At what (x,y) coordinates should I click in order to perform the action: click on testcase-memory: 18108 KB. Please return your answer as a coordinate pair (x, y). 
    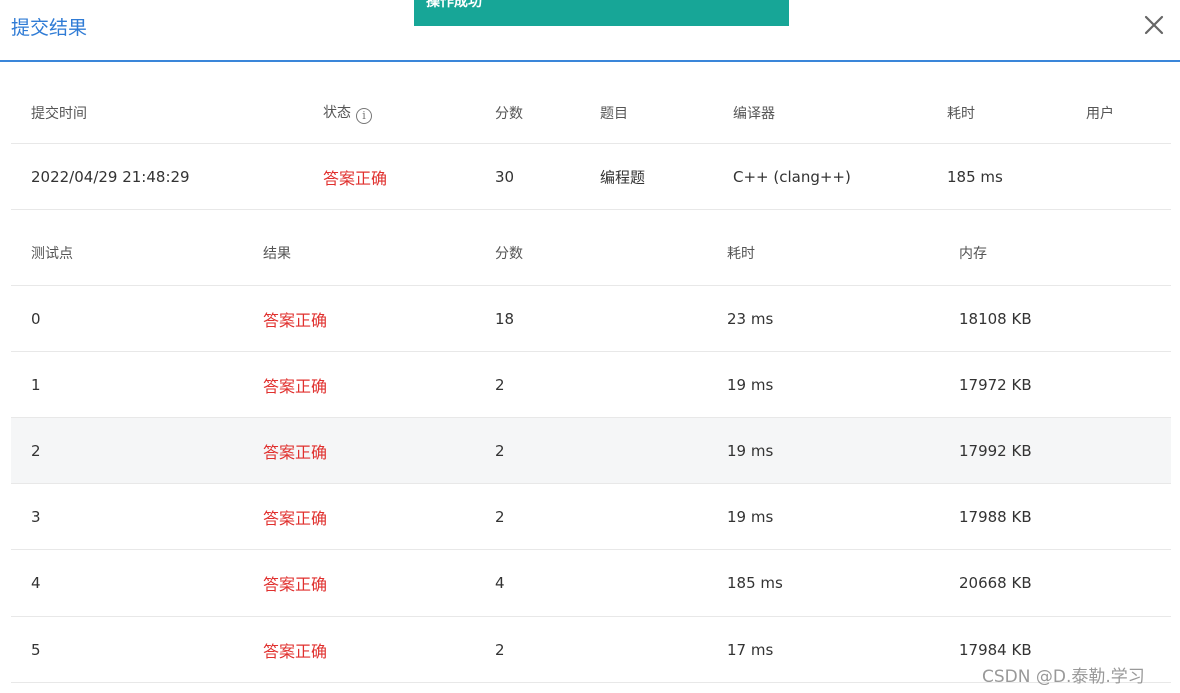
    Looking at the image, I should click on (995, 318).